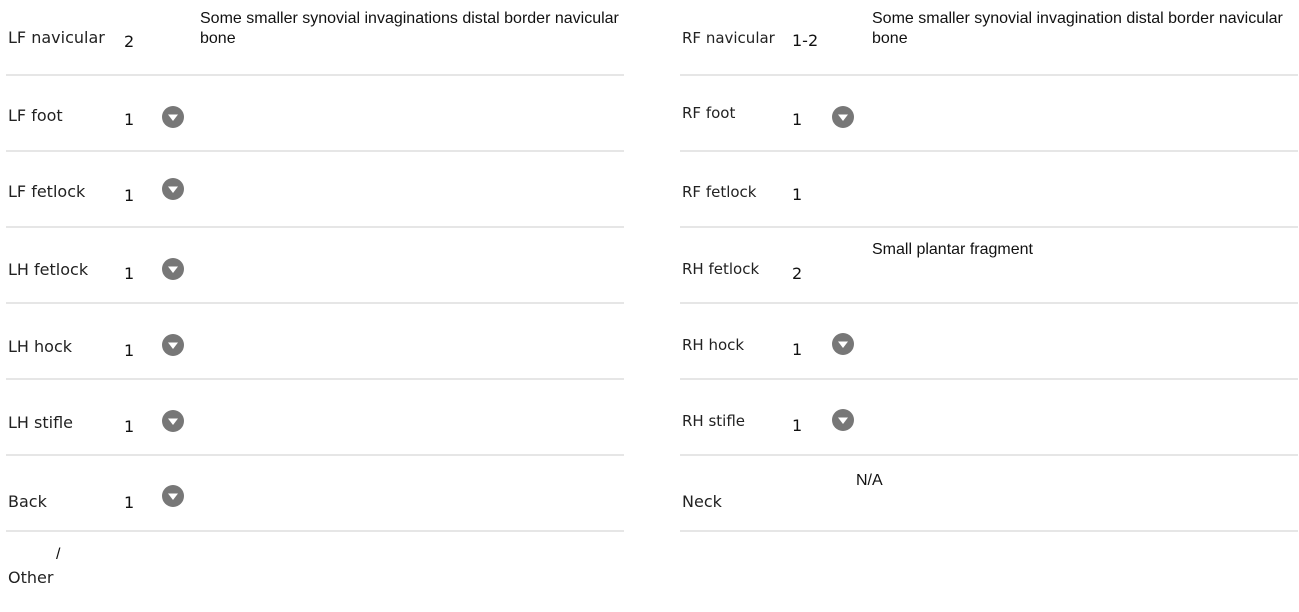 The image size is (1299, 612). I want to click on row-label: LF fetlock, so click(47, 191).